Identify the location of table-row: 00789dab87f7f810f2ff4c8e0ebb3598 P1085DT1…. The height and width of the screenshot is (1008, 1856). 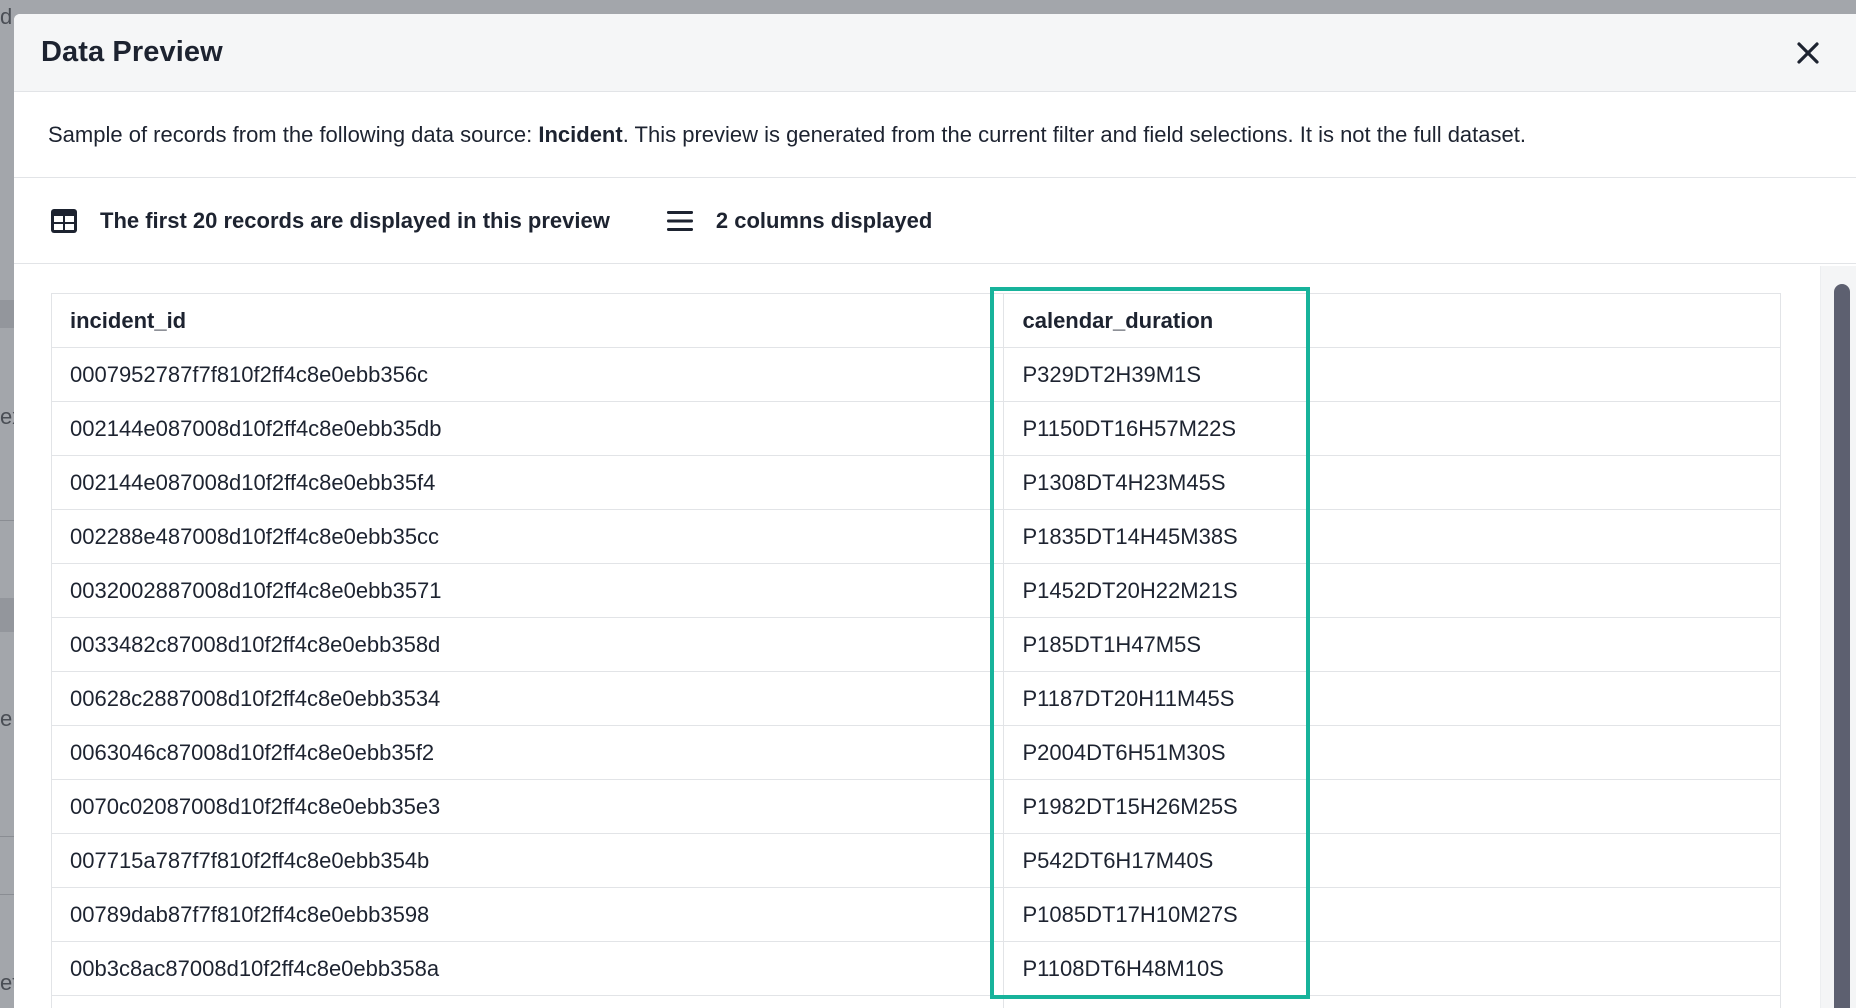
(916, 914).